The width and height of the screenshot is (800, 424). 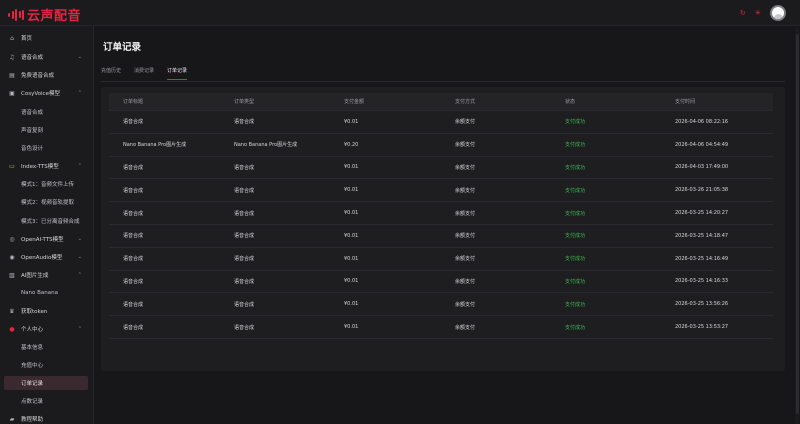 I want to click on sidebar-item-index-tts: ▭ Index-TTS模型 ⌃, so click(x=47, y=166).